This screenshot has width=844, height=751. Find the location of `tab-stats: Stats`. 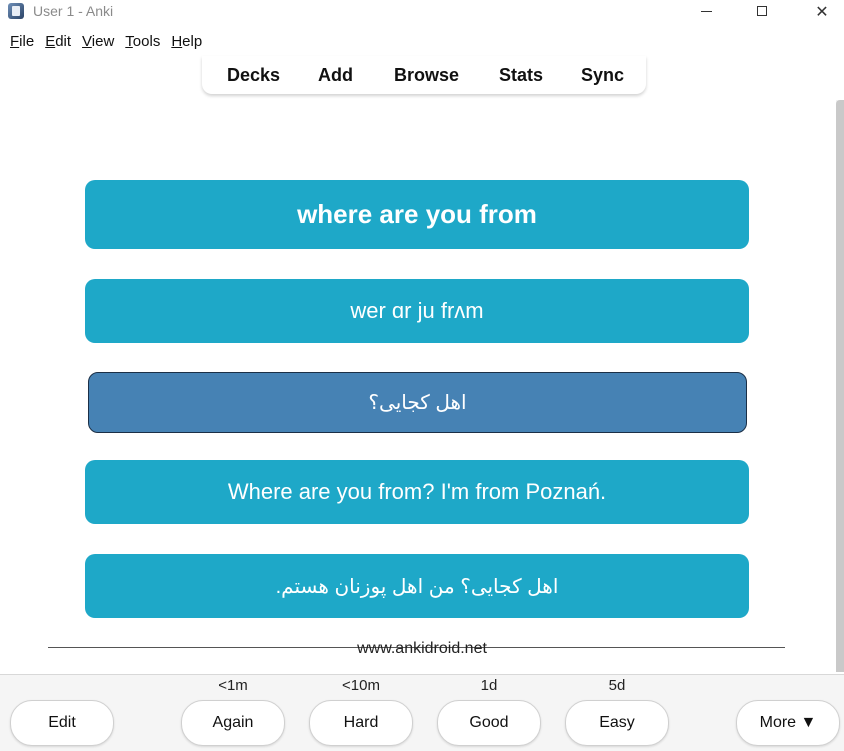

tab-stats: Stats is located at coordinates (521, 75).